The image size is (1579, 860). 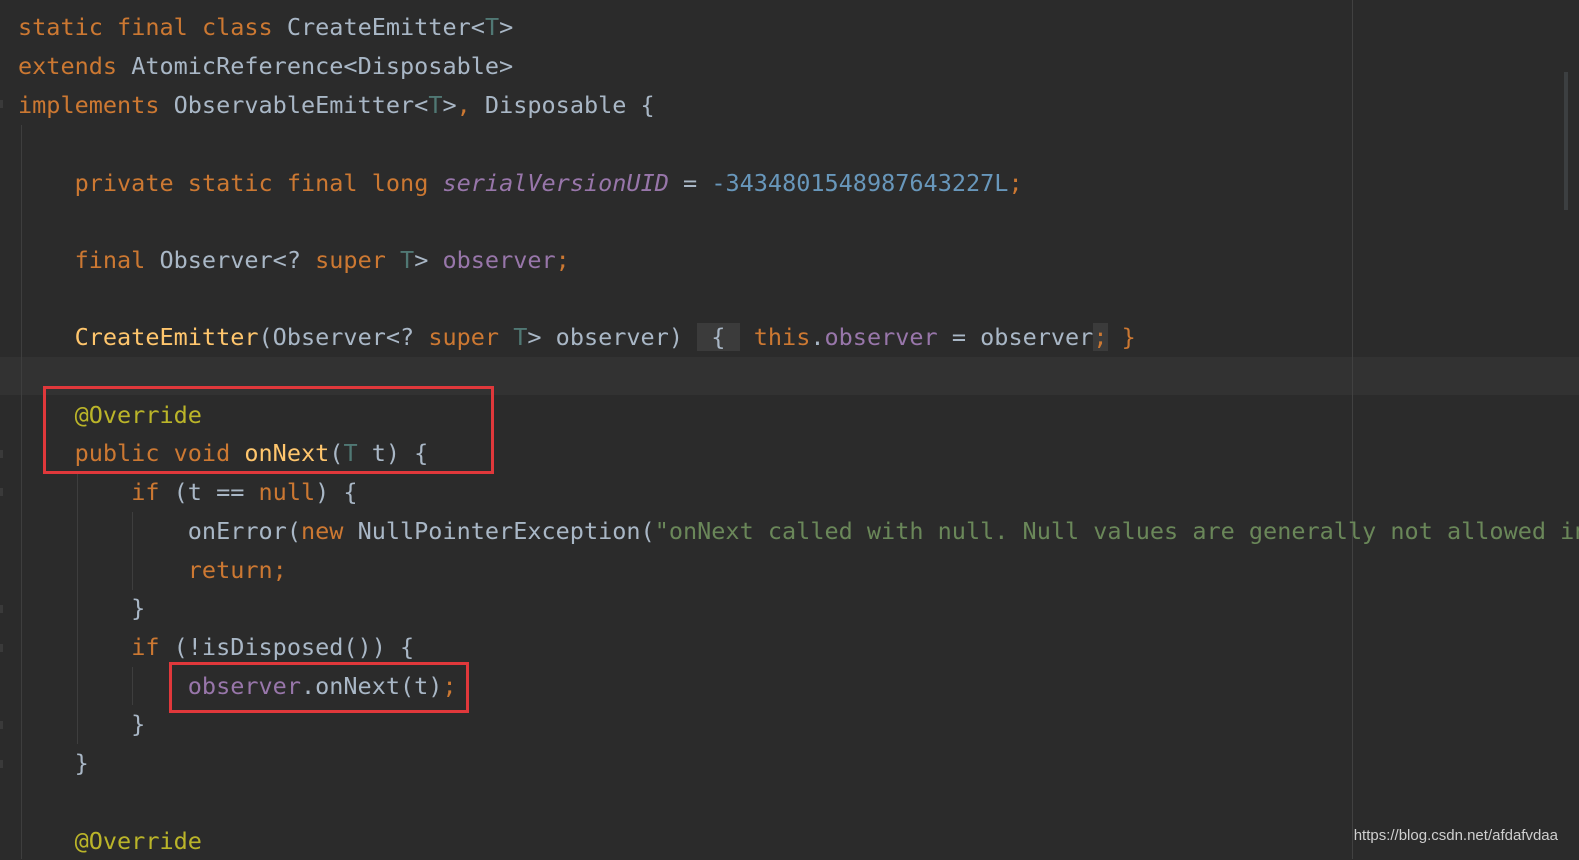 What do you see at coordinates (110, 841) in the screenshot?
I see `code-line: @Override` at bounding box center [110, 841].